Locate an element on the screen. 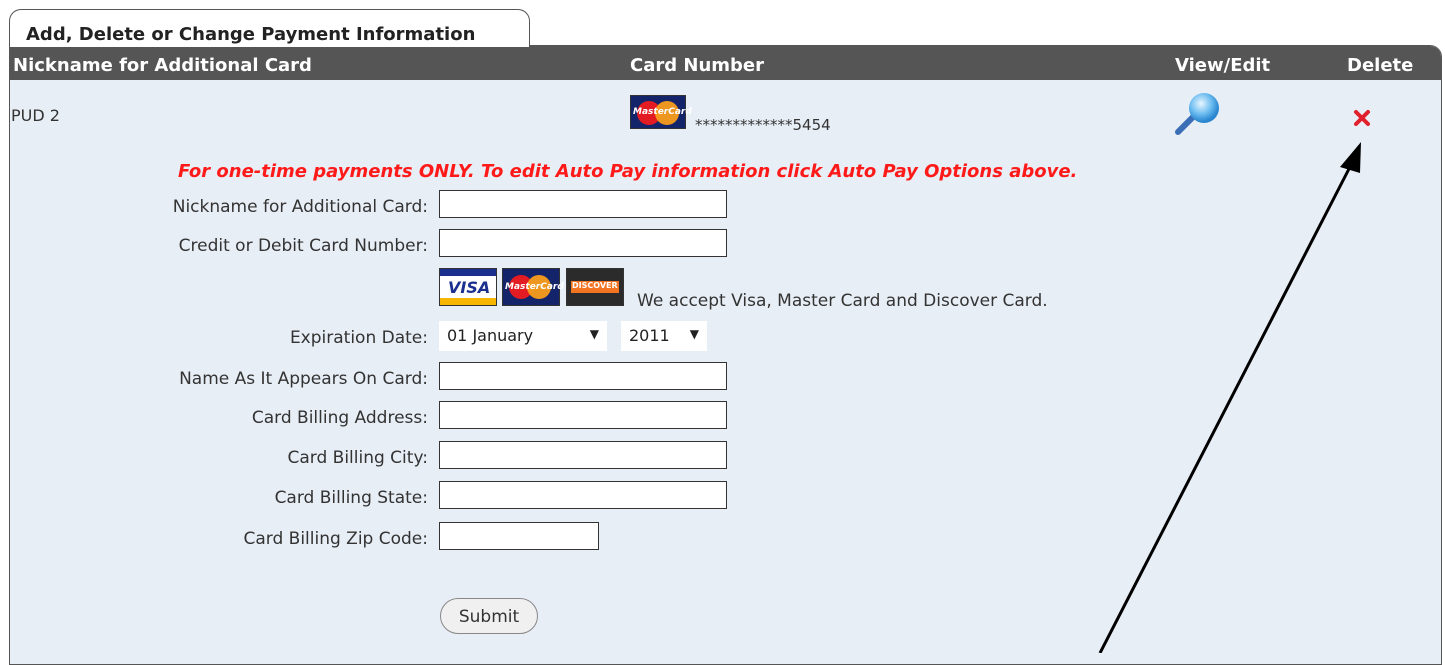 The height and width of the screenshot is (665, 1445). annotation-arrow-icon is located at coordinates (1229, 397).